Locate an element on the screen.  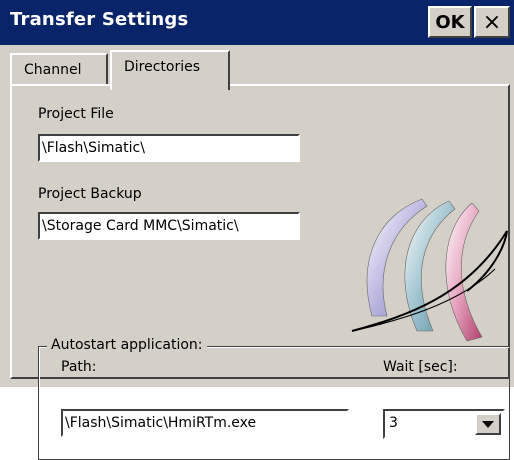
project-file-label: Project File is located at coordinates (76, 114).